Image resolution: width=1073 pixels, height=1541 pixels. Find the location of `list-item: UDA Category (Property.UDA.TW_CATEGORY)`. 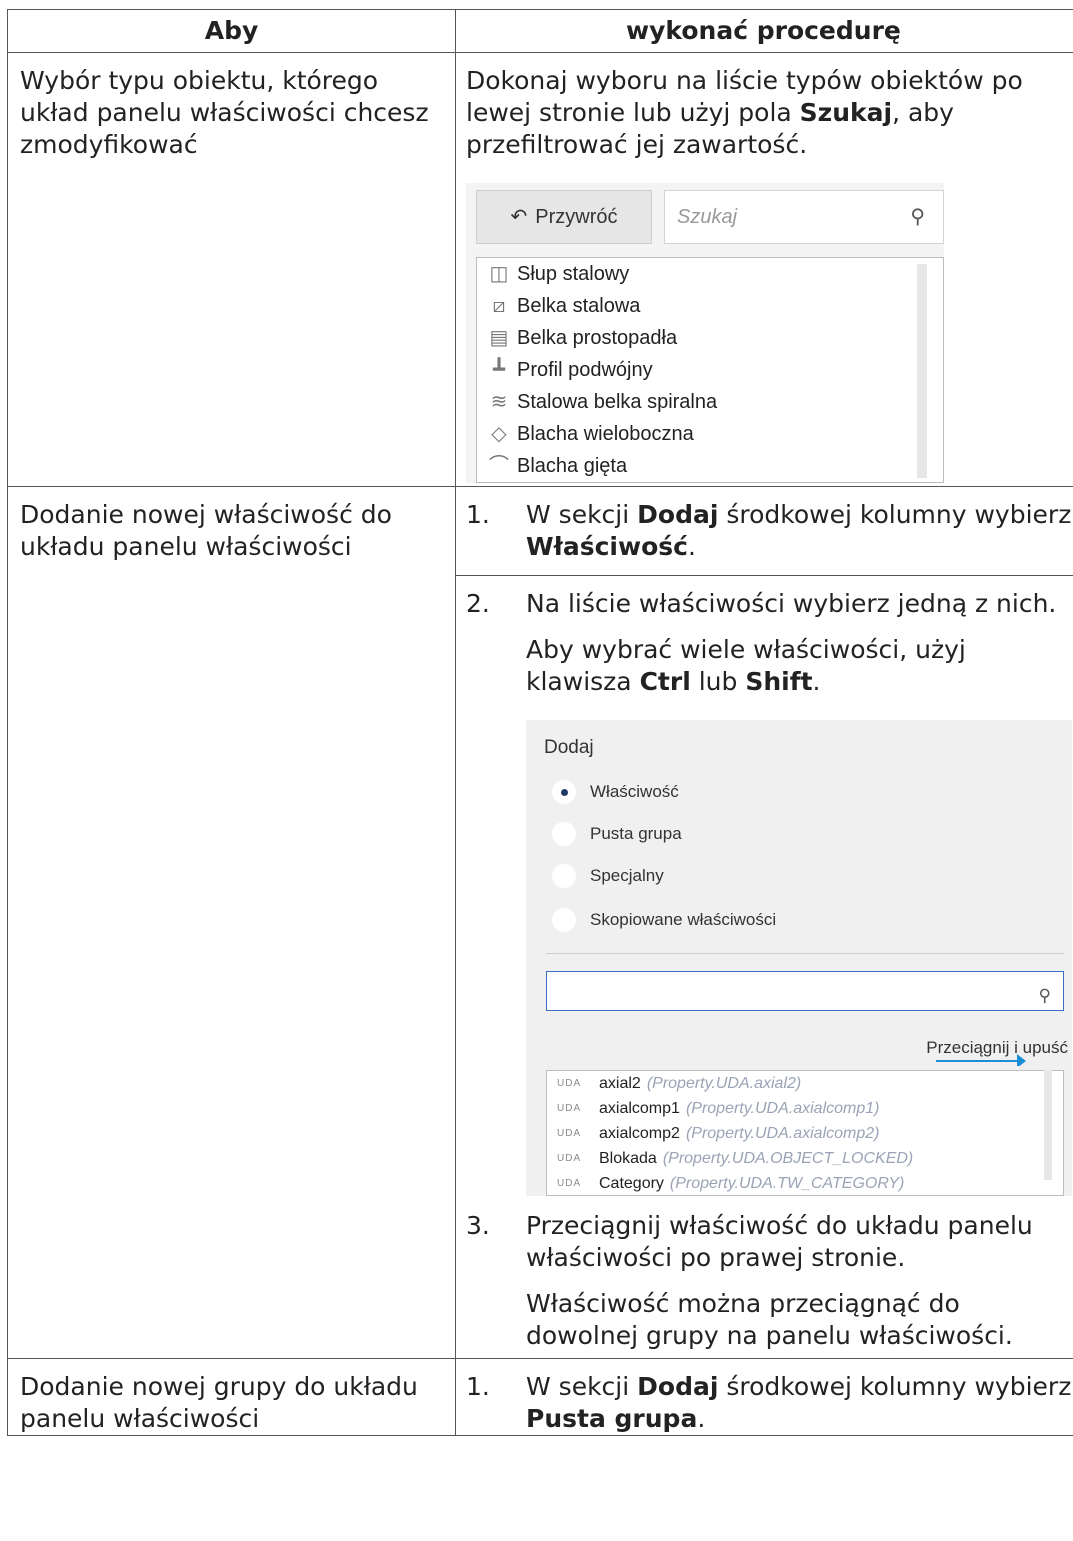

list-item: UDA Category (Property.UDA.TW_CATEGORY) is located at coordinates (805, 1183).